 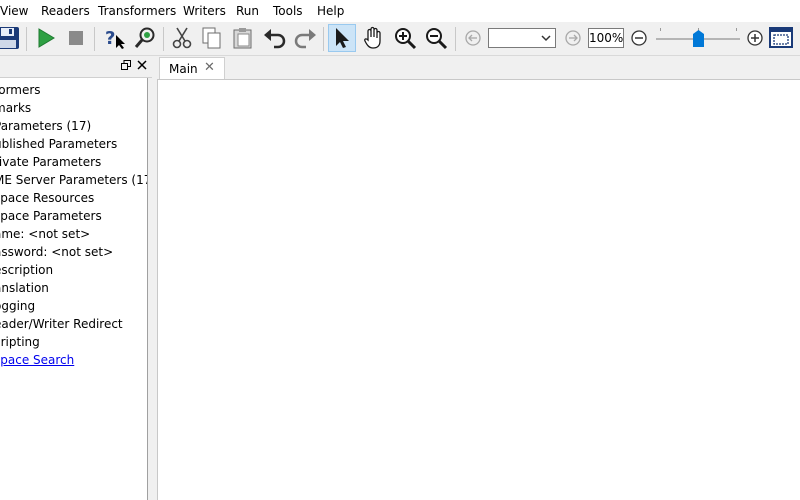 I want to click on run-icon, so click(x=46, y=38).